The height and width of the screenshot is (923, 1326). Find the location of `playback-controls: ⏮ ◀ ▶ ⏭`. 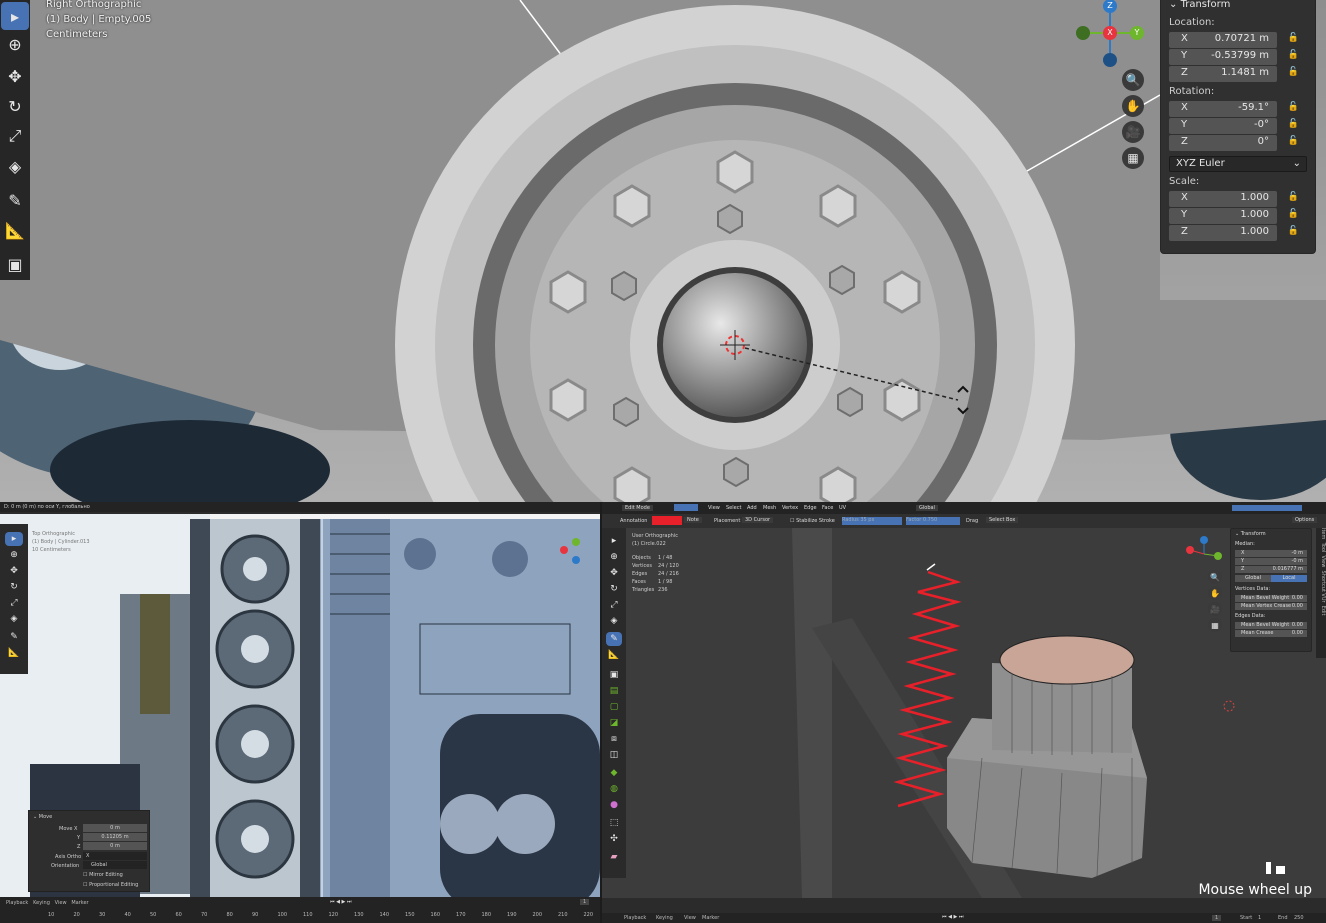

playback-controls: ⏮ ◀ ▶ ⏭ is located at coordinates (340, 902).